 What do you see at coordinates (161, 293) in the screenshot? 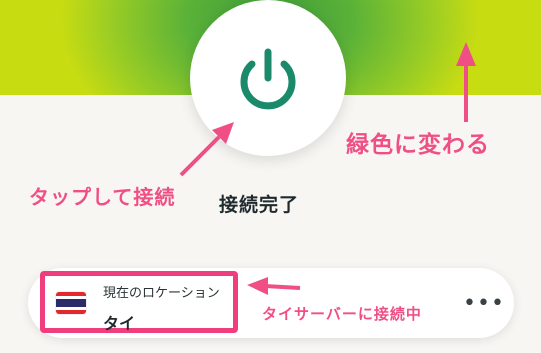
I see `current-location-label: 現在のロケーション` at bounding box center [161, 293].